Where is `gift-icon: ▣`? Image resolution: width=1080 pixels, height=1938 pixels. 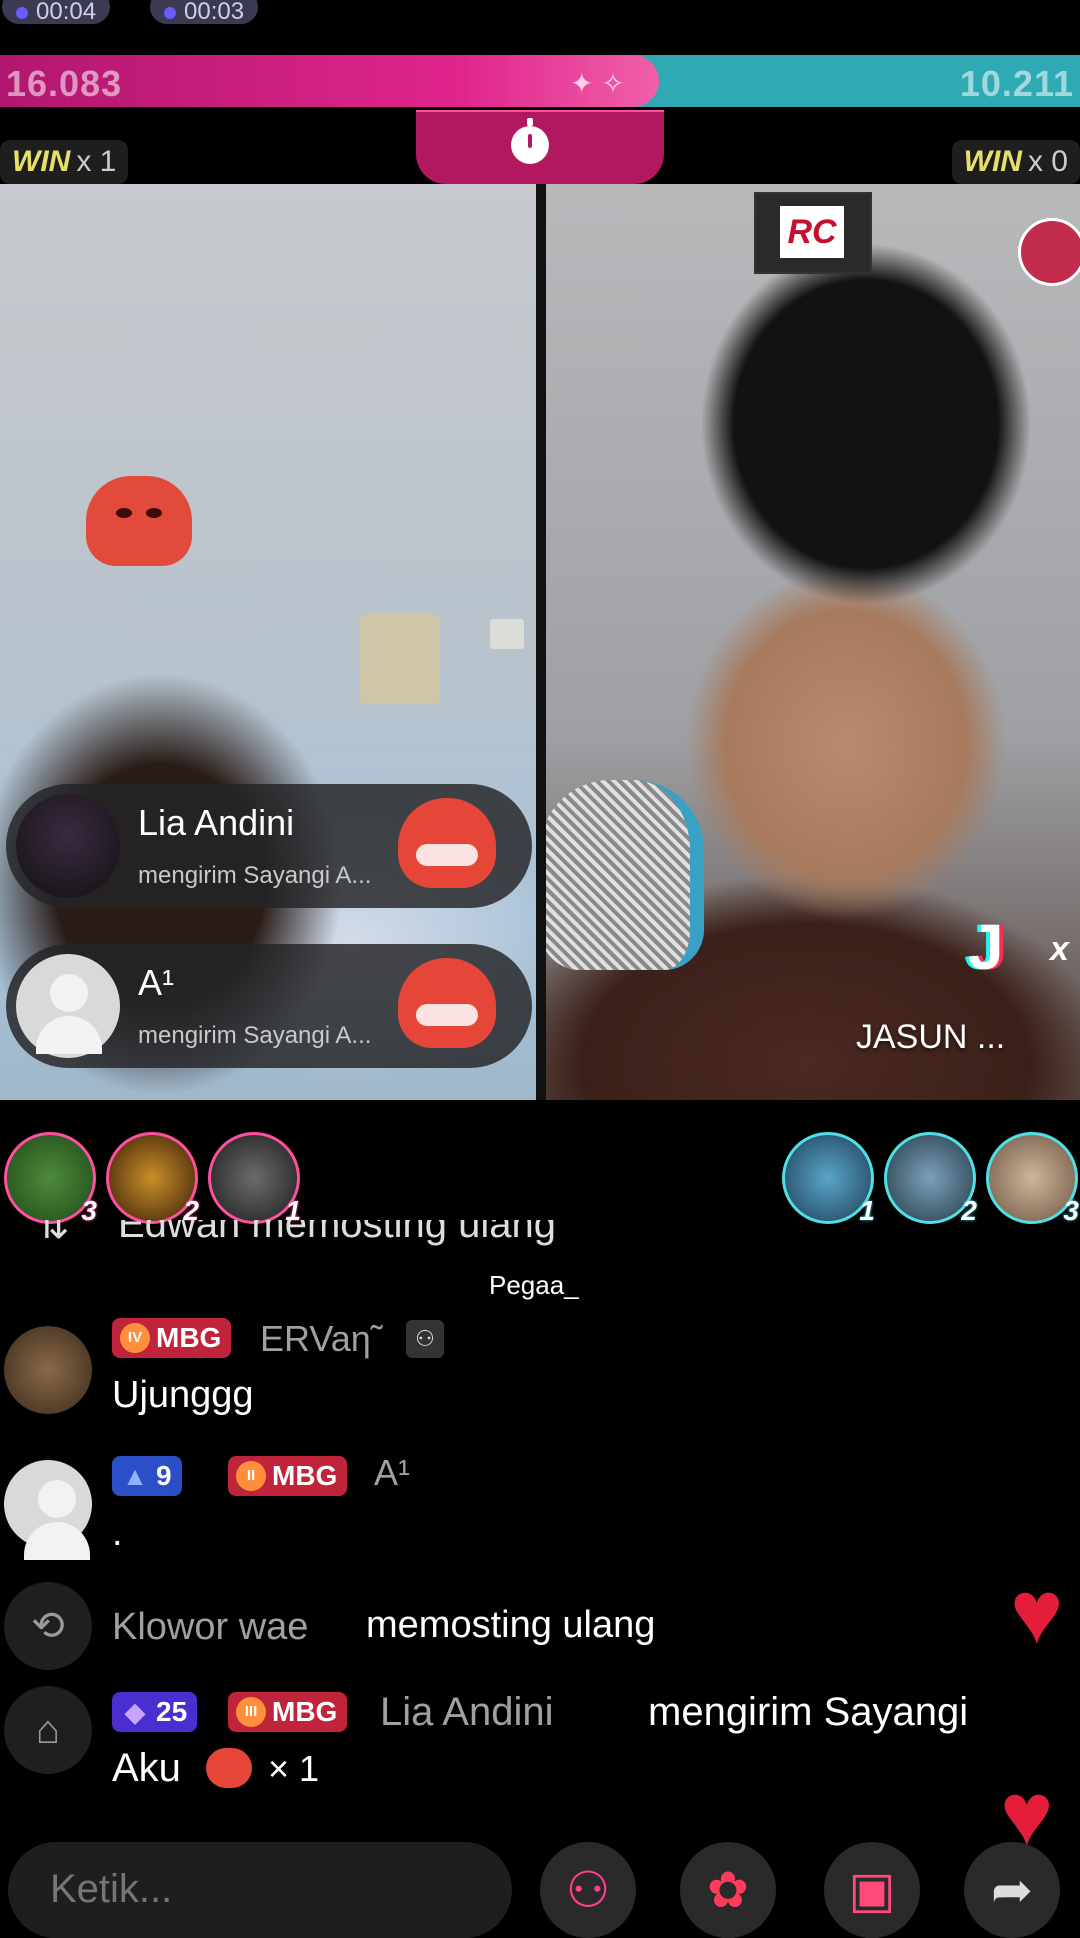 gift-icon: ▣ is located at coordinates (872, 1890).